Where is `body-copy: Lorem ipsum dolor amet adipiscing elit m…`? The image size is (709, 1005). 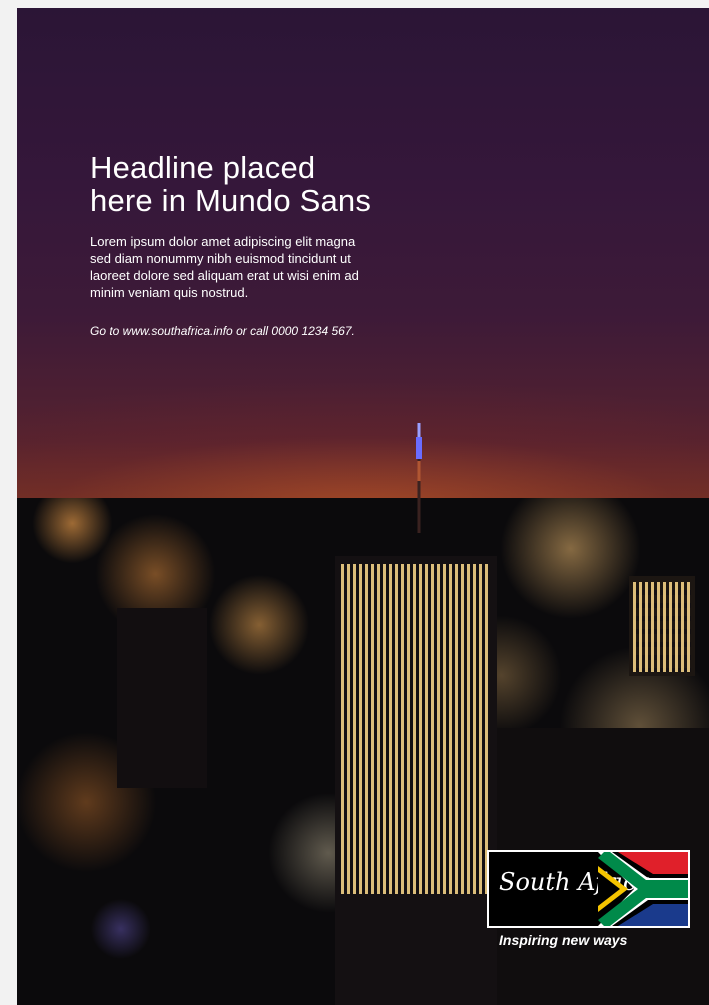 body-copy: Lorem ipsum dolor amet adipiscing elit m… is located at coordinates (245, 267).